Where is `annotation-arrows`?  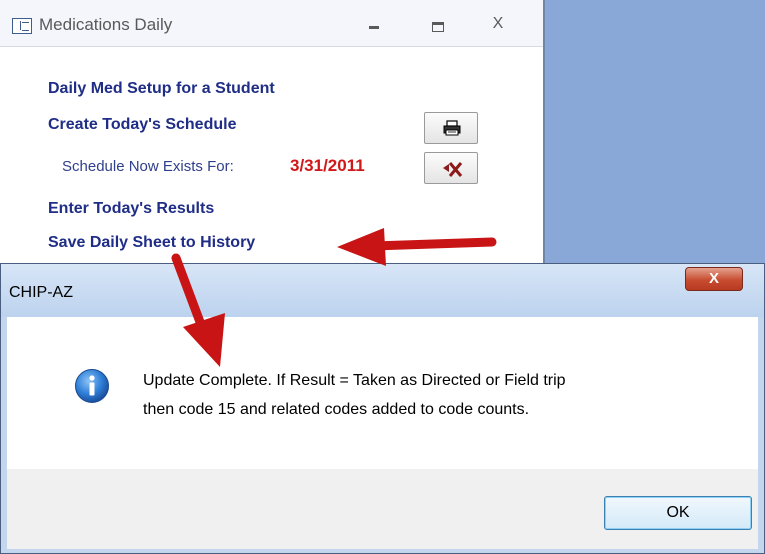
annotation-arrows is located at coordinates (334, 297).